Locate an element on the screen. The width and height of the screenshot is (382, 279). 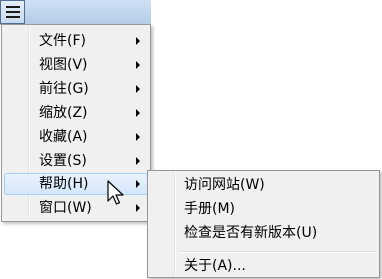
hamburger-menu-icon is located at coordinates (12, 12).